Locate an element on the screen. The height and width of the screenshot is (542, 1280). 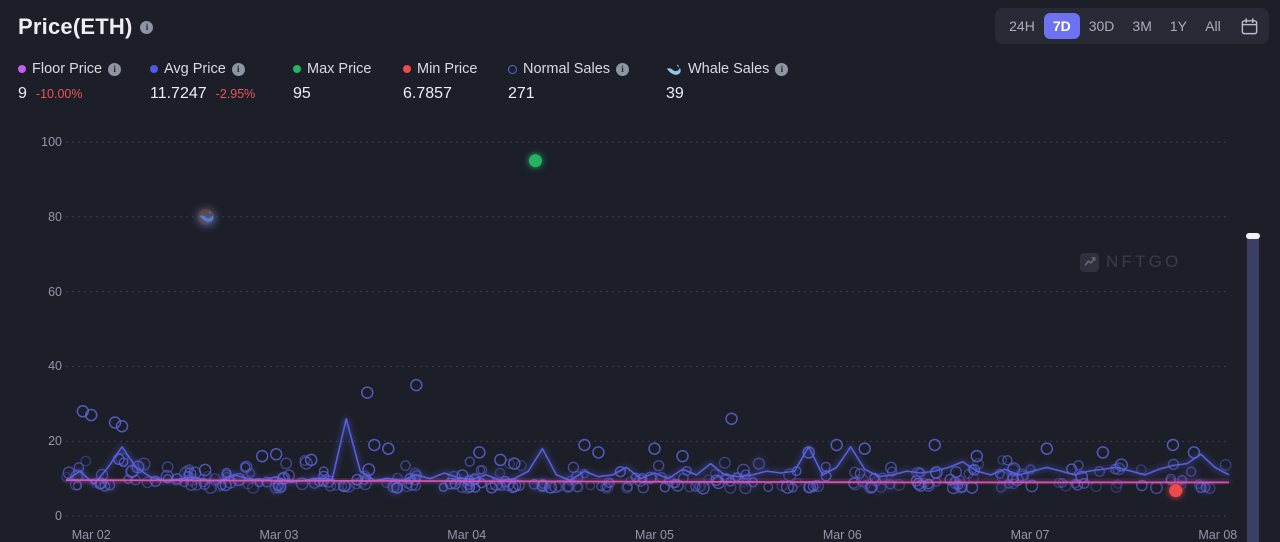
x-axis-tick: Mar 08 is located at coordinates (1218, 535).